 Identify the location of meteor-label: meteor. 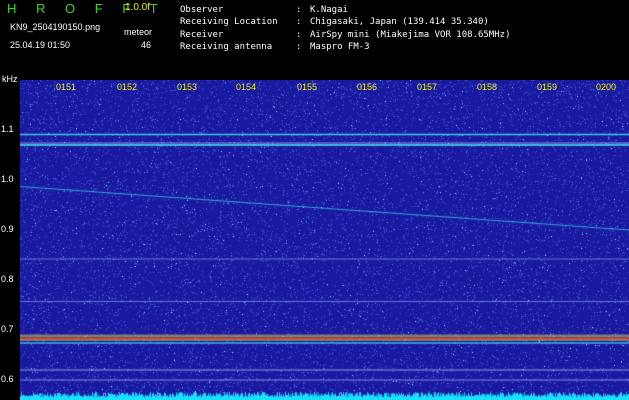
(138, 32).